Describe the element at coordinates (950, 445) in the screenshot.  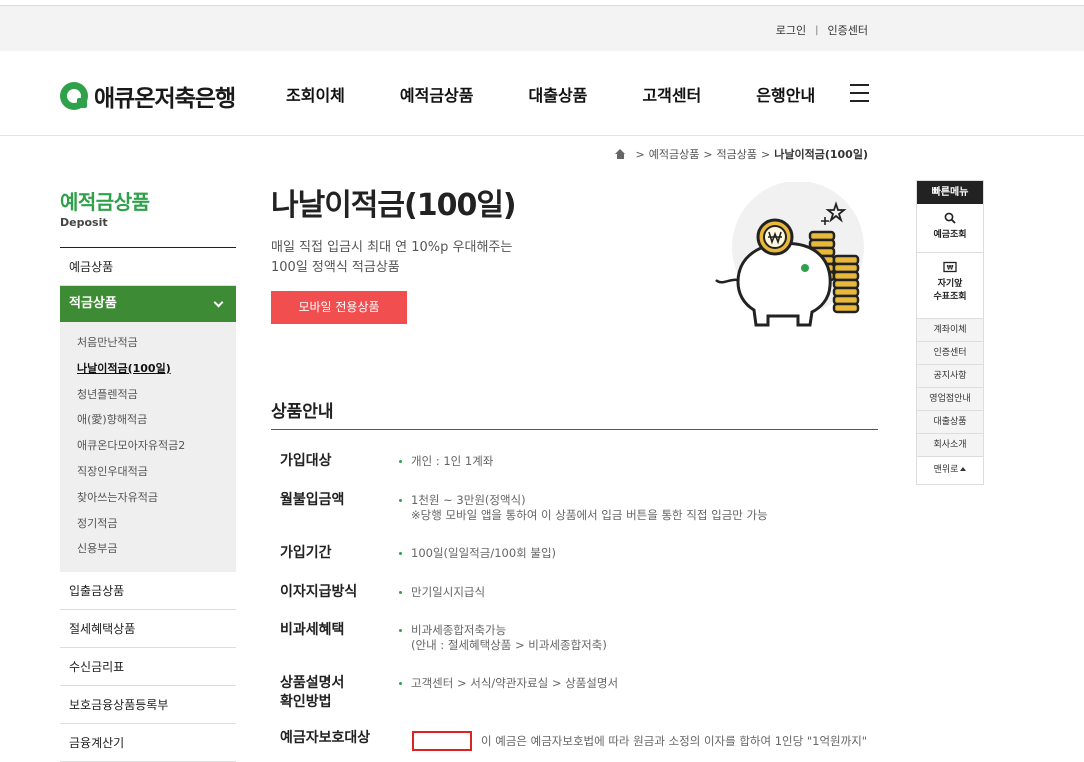
I see `quick-item: 회사소개` at that location.